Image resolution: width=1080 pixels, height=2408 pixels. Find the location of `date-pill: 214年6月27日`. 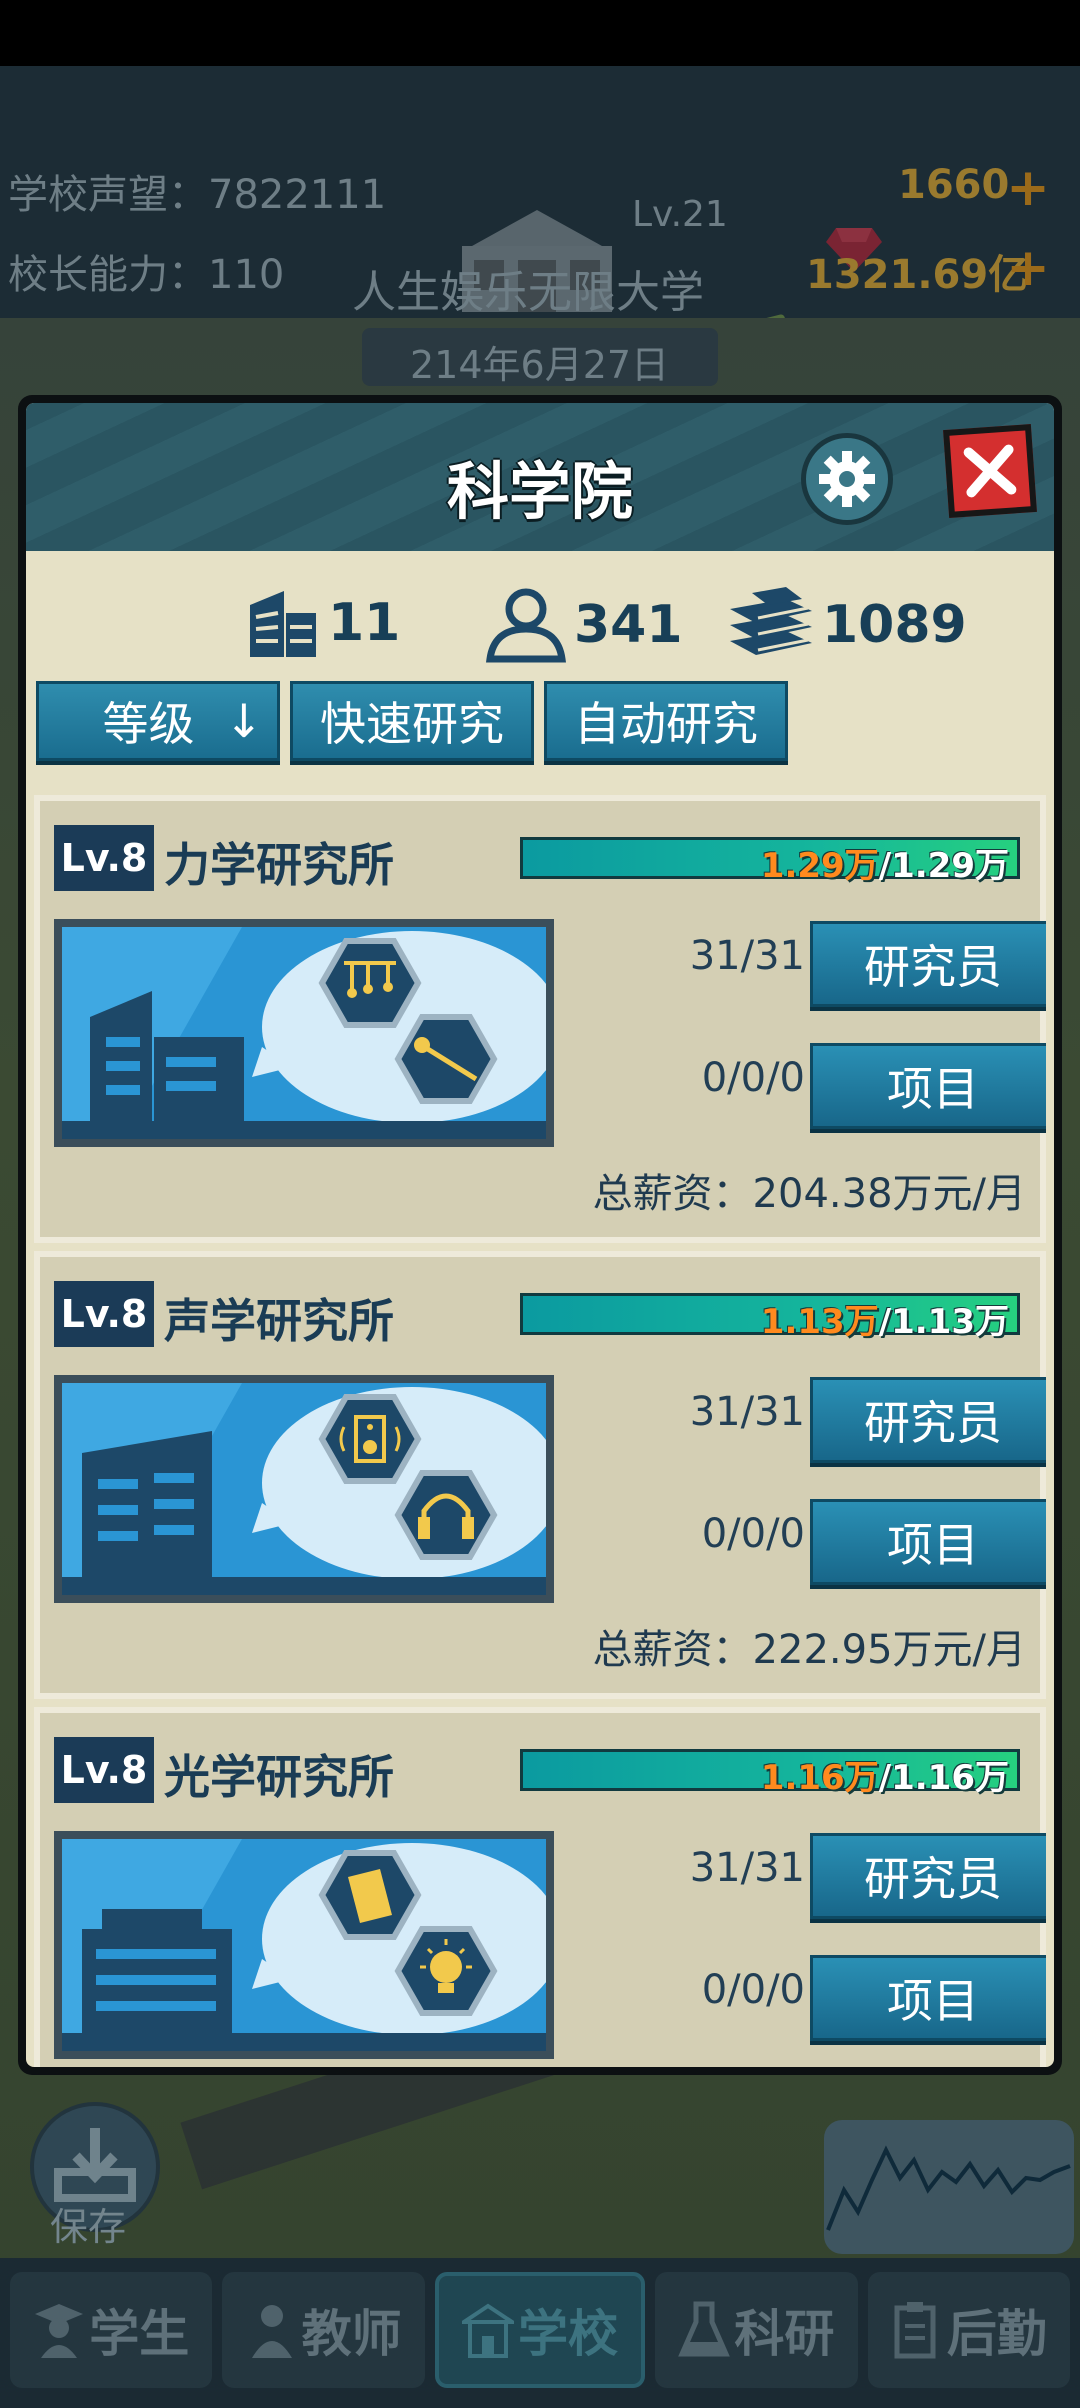

date-pill: 214年6月27日 is located at coordinates (540, 357).